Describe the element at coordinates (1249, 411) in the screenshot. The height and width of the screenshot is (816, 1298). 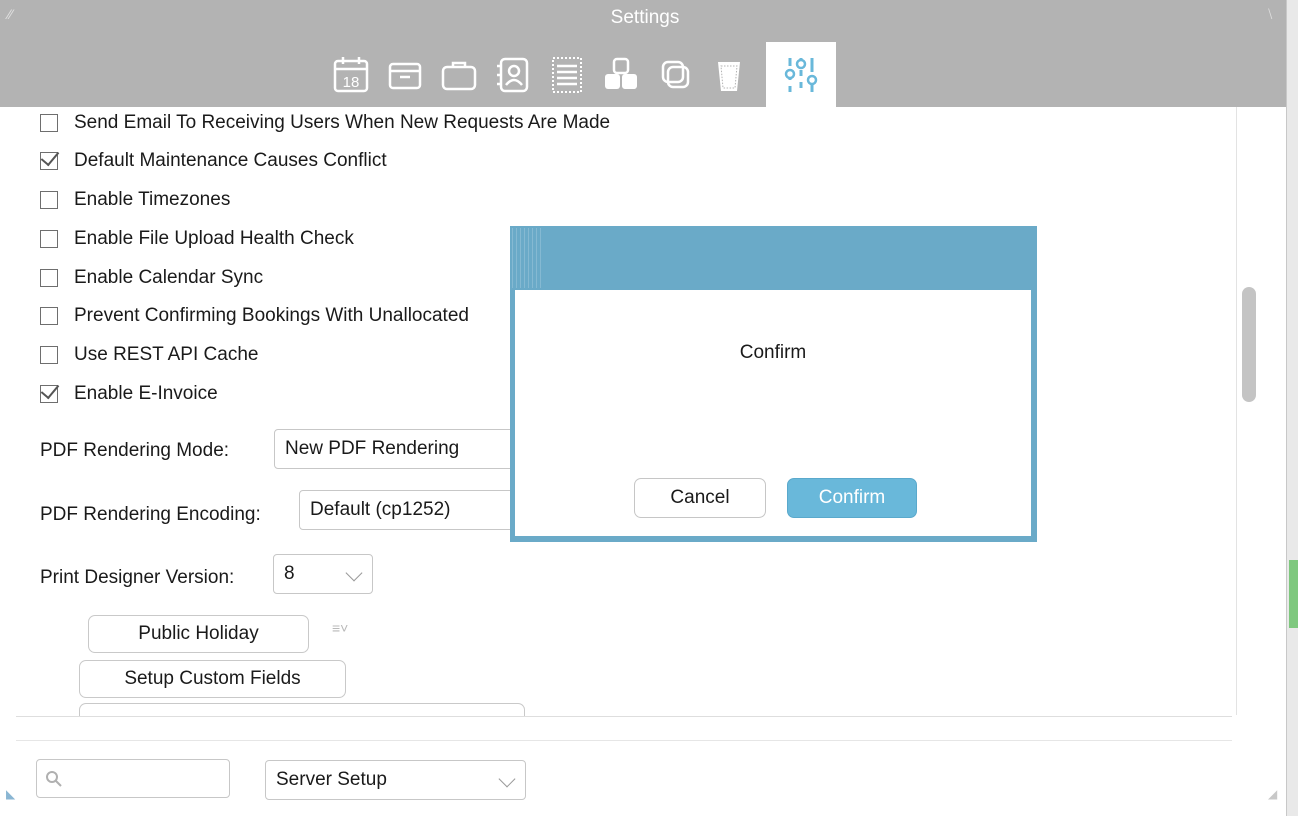
I see `scrollbar-track` at that location.